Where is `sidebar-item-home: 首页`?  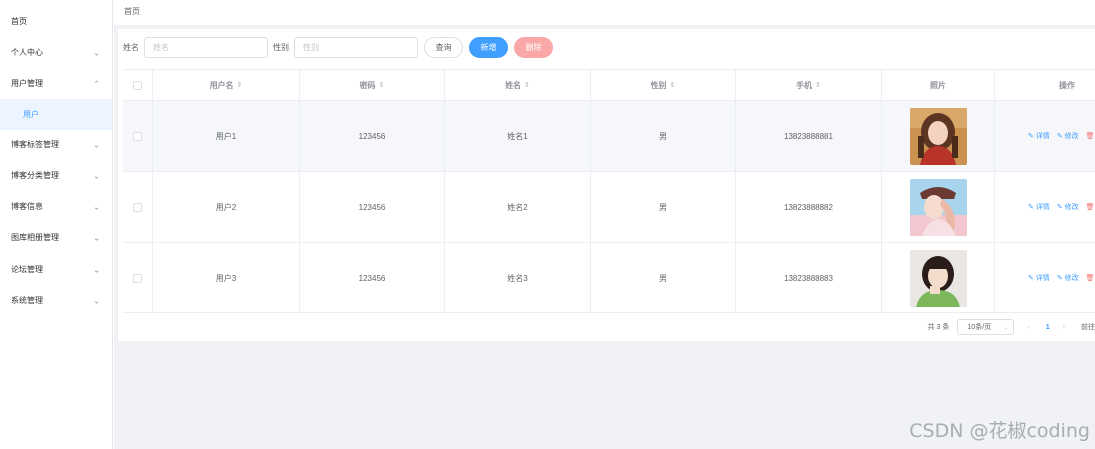
sidebar-item-home: 首页 is located at coordinates (56, 21).